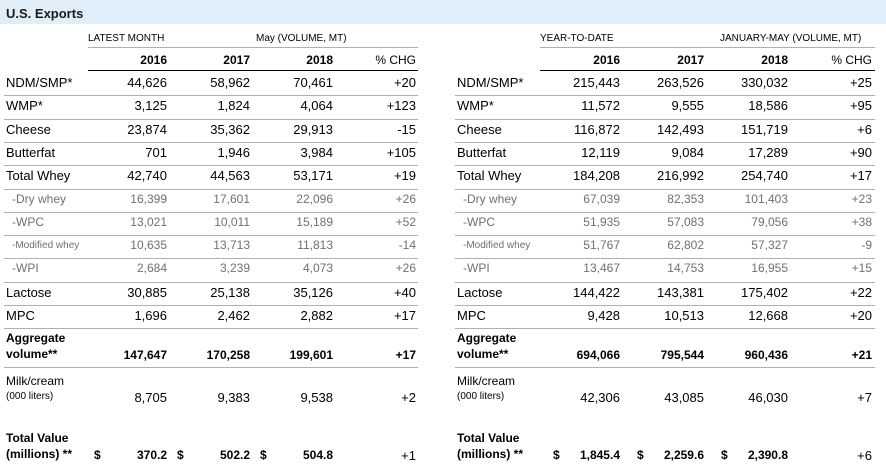  Describe the element at coordinates (768, 397) in the screenshot. I see `right-milk-value: 46,030` at that location.